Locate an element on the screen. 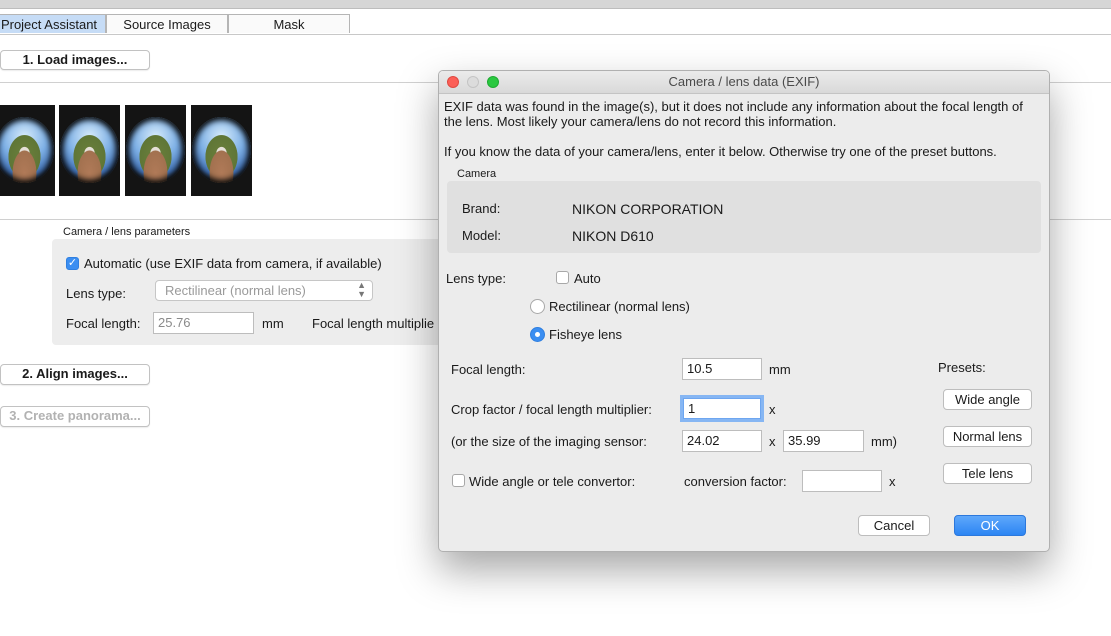  tab-divider is located at coordinates (555, 34).